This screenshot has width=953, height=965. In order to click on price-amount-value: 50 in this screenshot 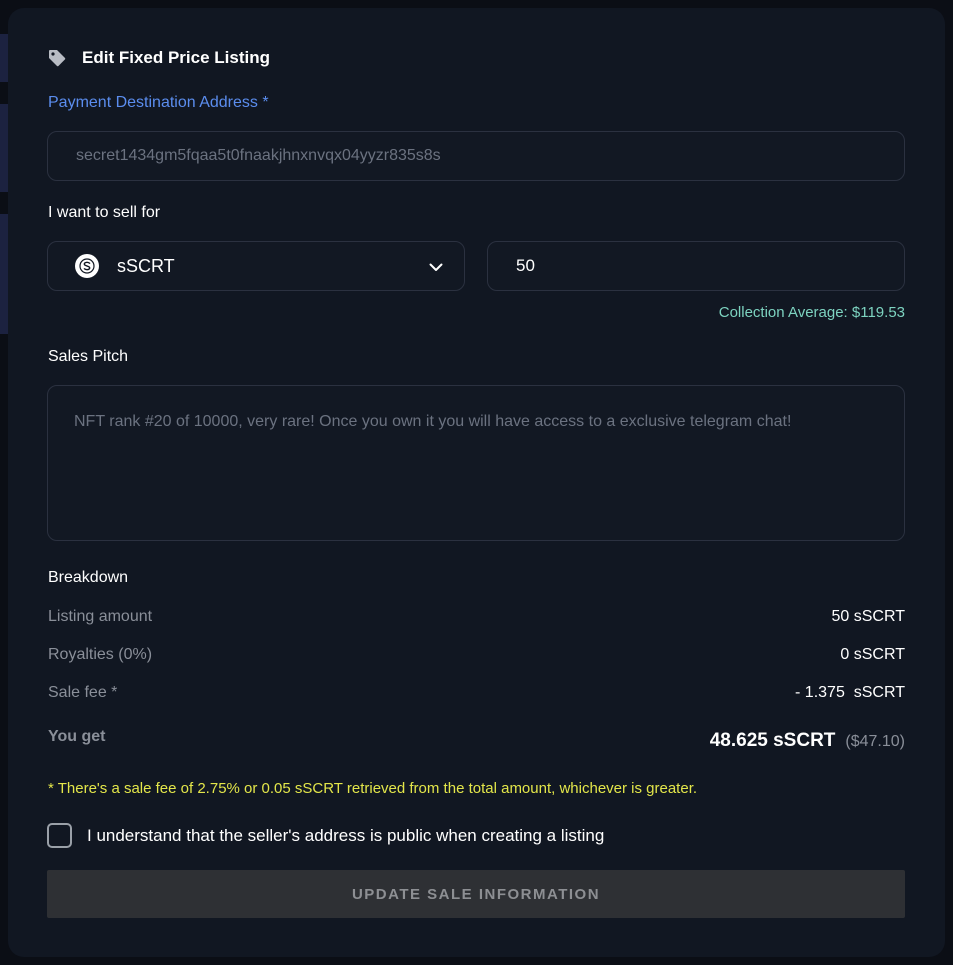, I will do `click(525, 265)`.